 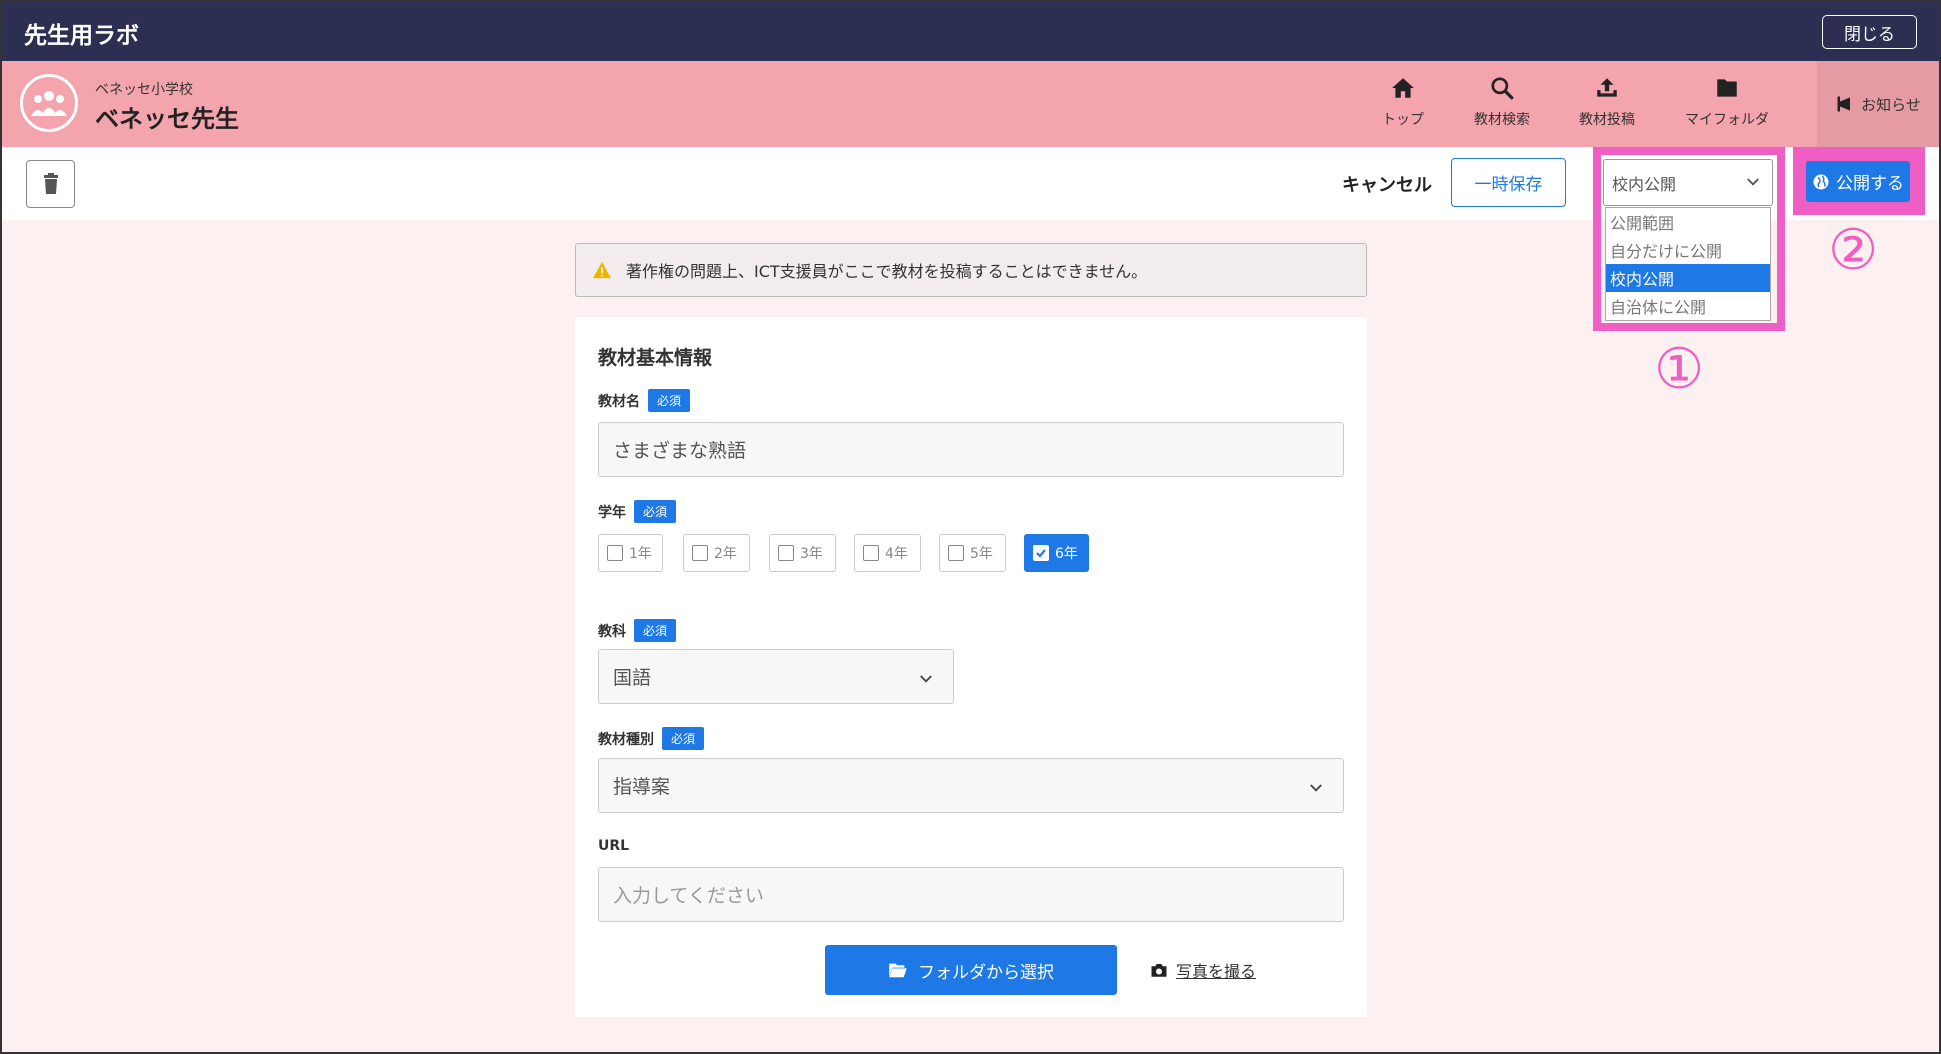 I want to click on grade-text: 6年, so click(x=1066, y=554).